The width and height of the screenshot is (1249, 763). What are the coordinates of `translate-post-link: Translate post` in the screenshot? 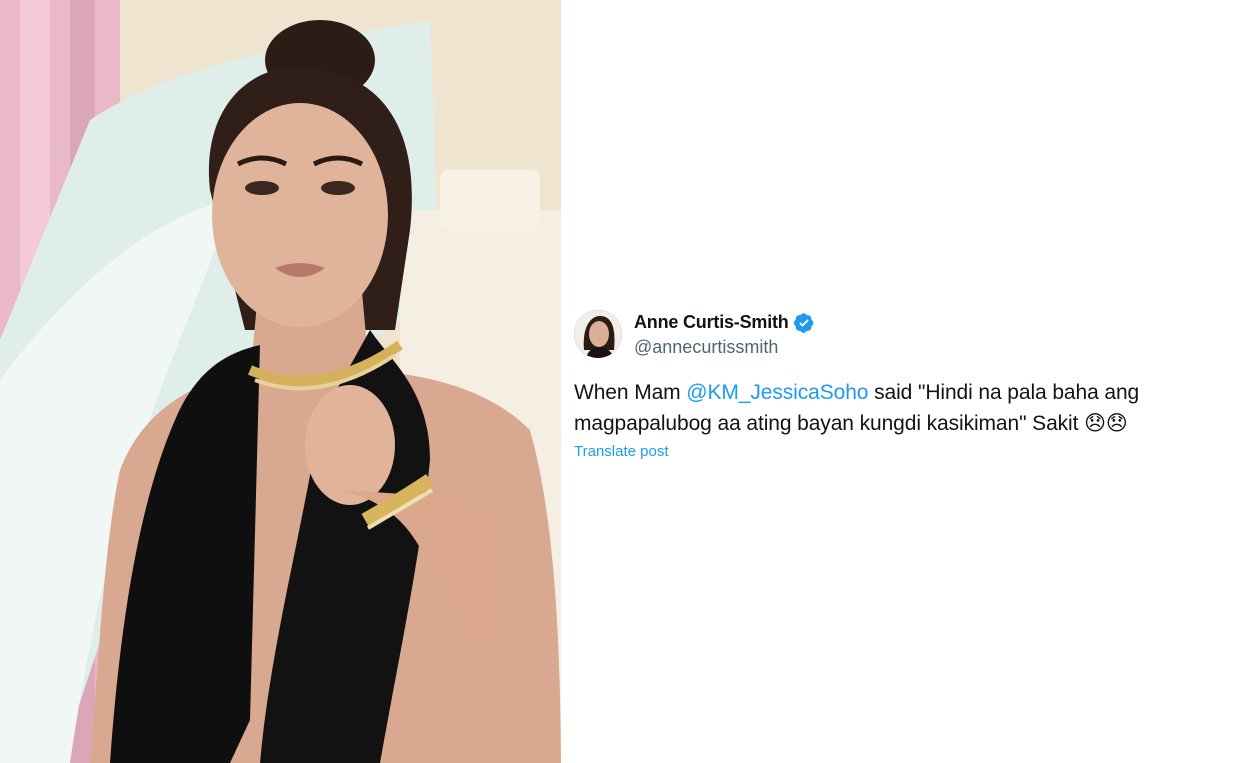 It's located at (621, 451).